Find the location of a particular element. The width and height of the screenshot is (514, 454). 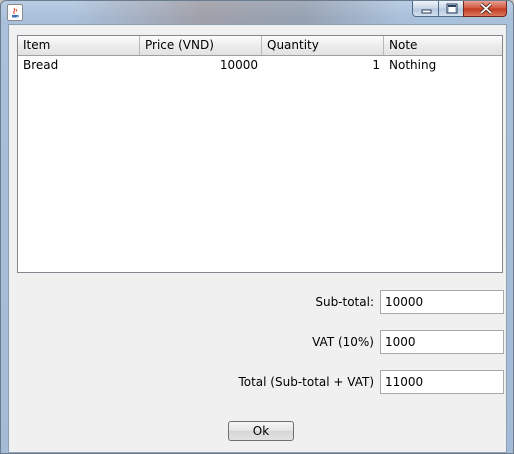

java-coffee-cup-icon is located at coordinates (15, 12).